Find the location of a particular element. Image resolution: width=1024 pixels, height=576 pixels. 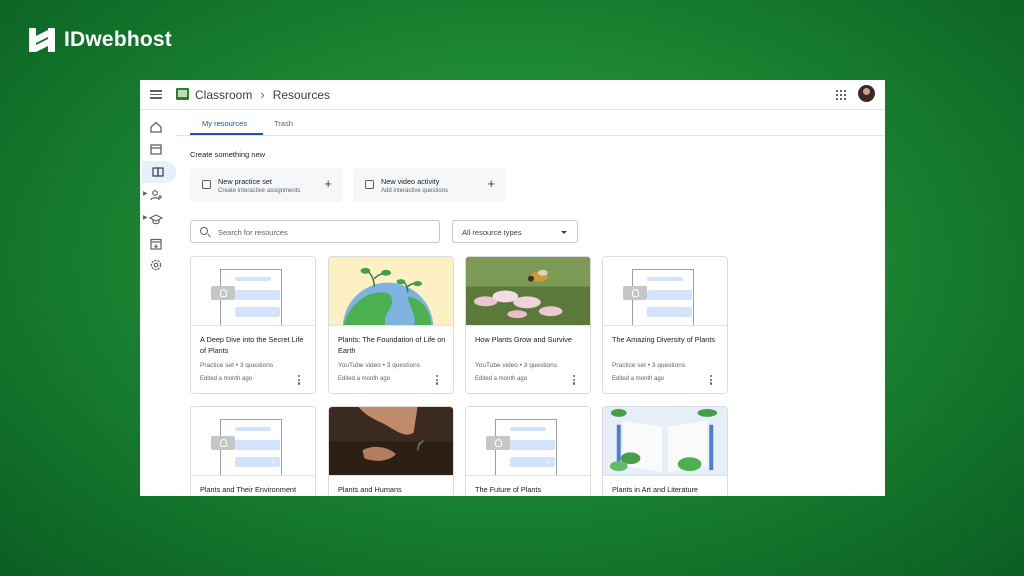

calendar-icon is located at coordinates (156, 149).